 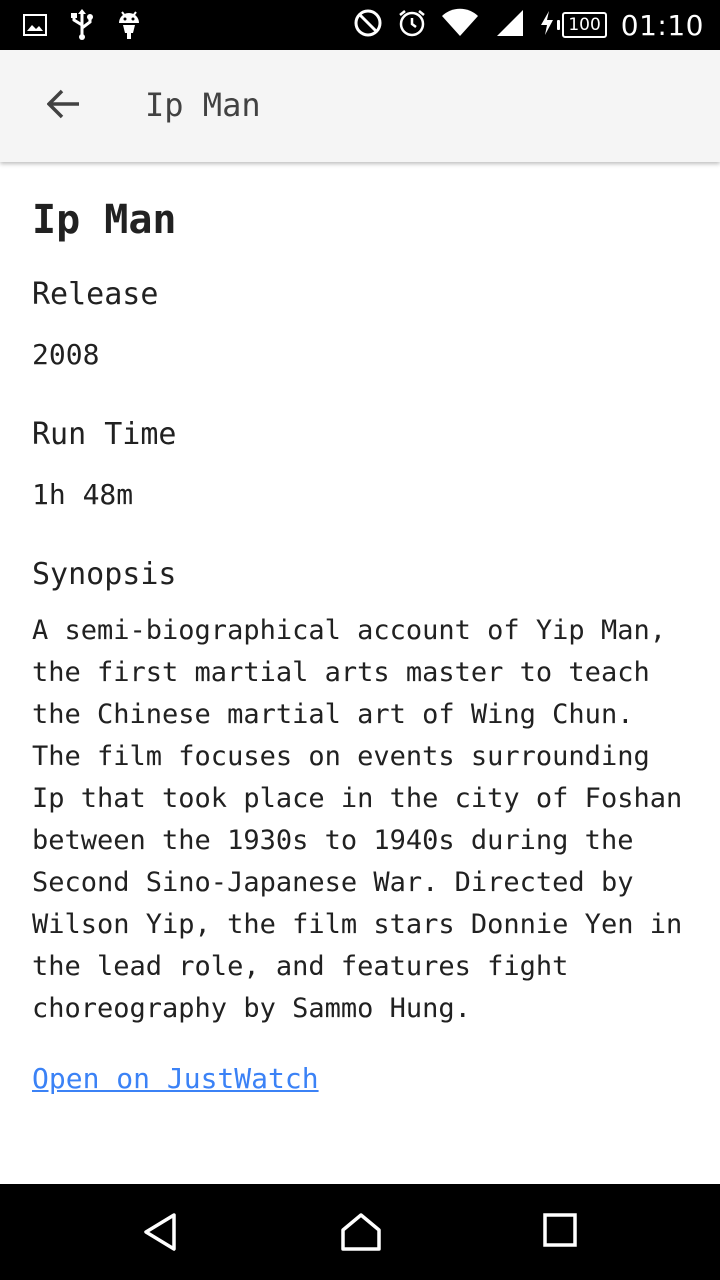 I want to click on charging-icon, so click(x=547, y=25).